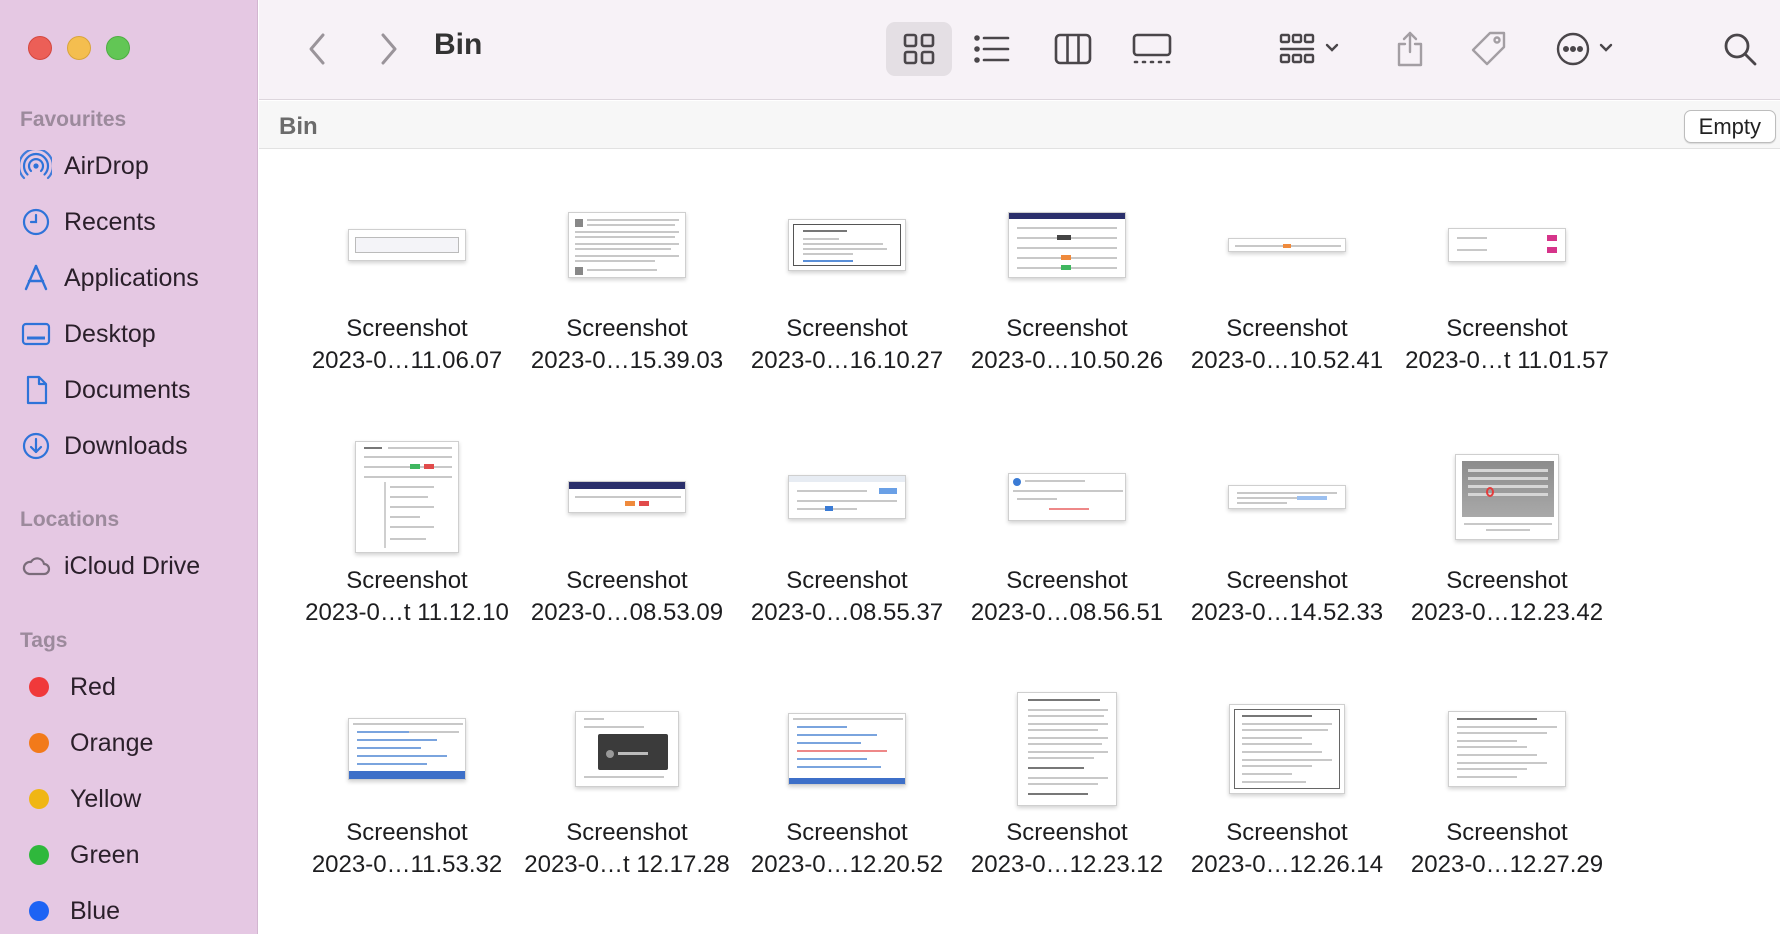 This screenshot has height=934, width=1780. I want to click on sidebar-tag-green: Green, so click(79, 855).